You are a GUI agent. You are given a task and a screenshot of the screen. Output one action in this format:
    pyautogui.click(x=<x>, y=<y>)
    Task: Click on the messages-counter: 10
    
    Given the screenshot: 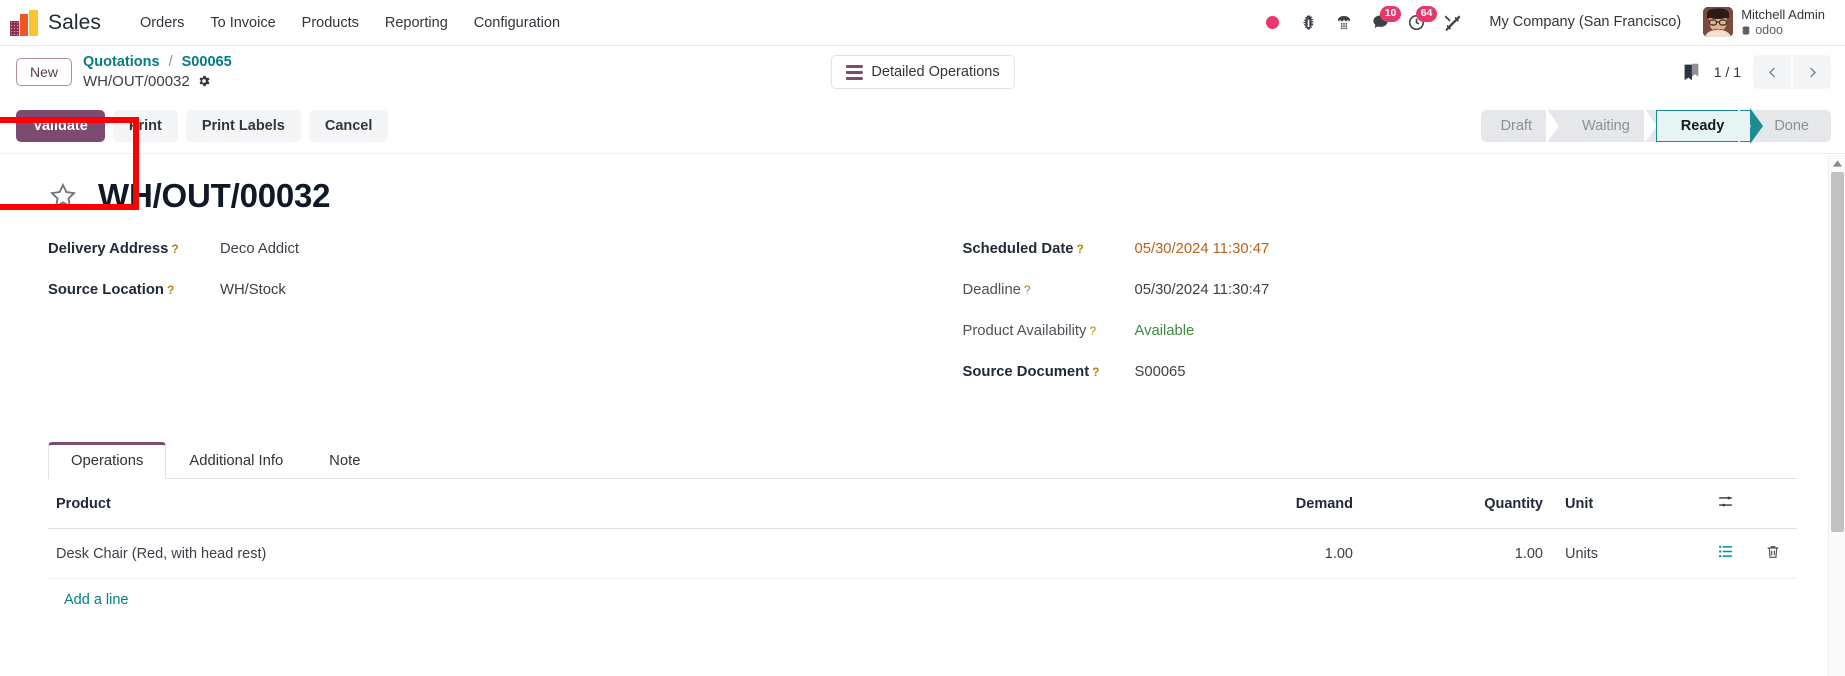 What is the action you would take?
    pyautogui.click(x=1382, y=22)
    